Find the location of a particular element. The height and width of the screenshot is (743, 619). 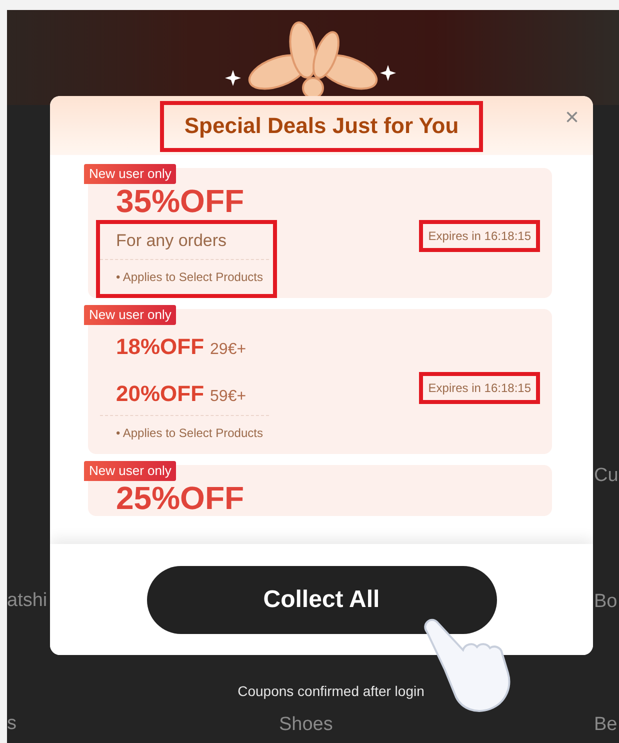

threshold-text: 29€+ is located at coordinates (228, 350).